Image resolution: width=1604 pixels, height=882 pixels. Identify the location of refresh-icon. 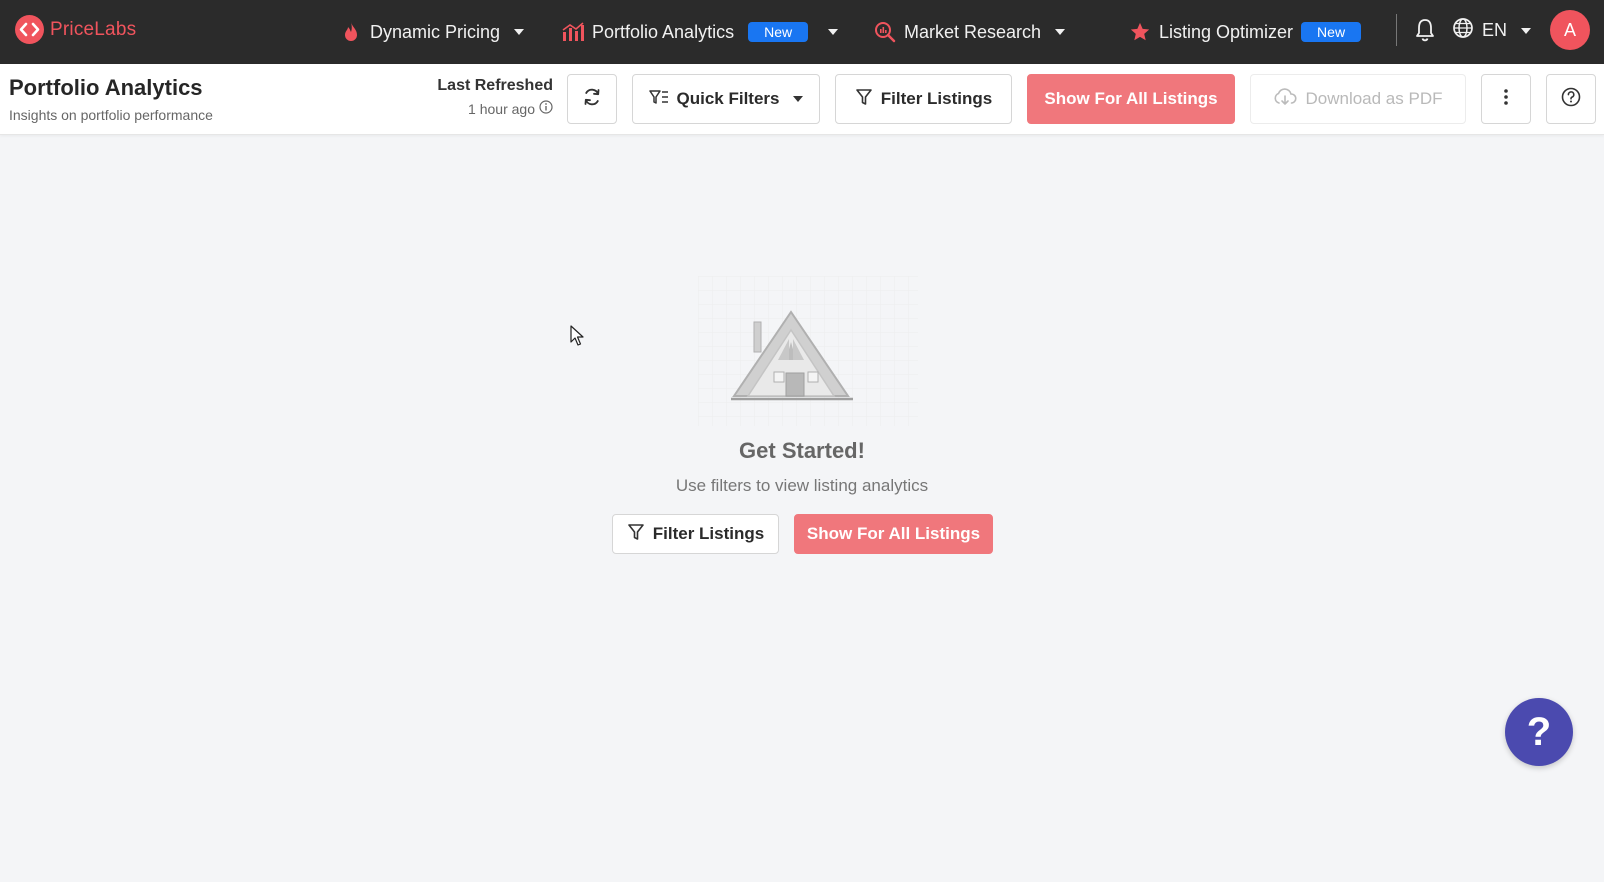
(592, 99).